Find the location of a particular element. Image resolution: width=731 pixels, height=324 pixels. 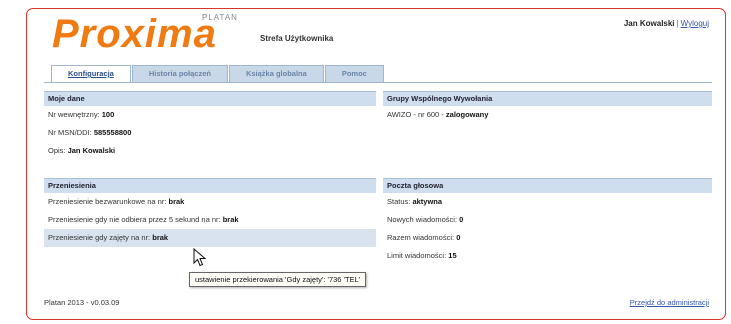

row-label: Opis: is located at coordinates (58, 150).